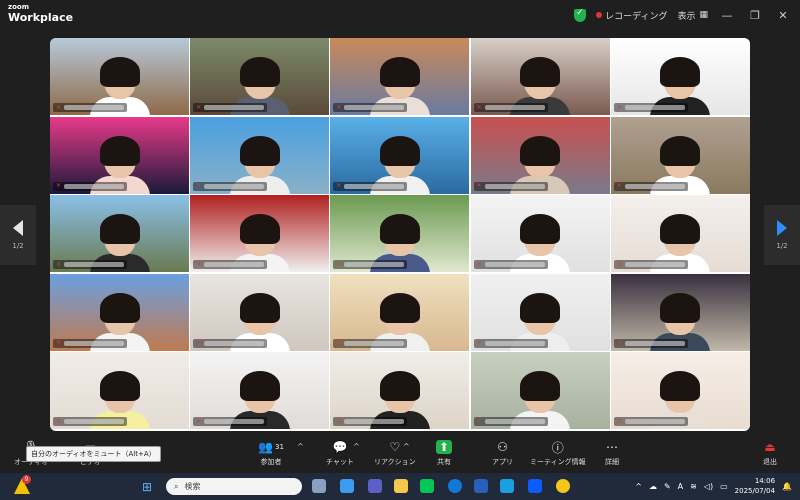 This screenshot has width=800, height=500. What do you see at coordinates (787, 486) in the screenshot?
I see `notifications-bell-icon: 🔔` at bounding box center [787, 486].